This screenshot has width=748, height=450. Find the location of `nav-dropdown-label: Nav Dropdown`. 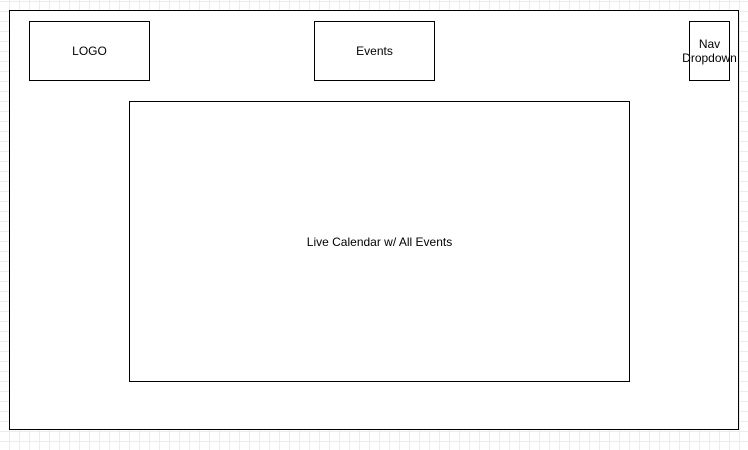

nav-dropdown-label: Nav Dropdown is located at coordinates (709, 51).